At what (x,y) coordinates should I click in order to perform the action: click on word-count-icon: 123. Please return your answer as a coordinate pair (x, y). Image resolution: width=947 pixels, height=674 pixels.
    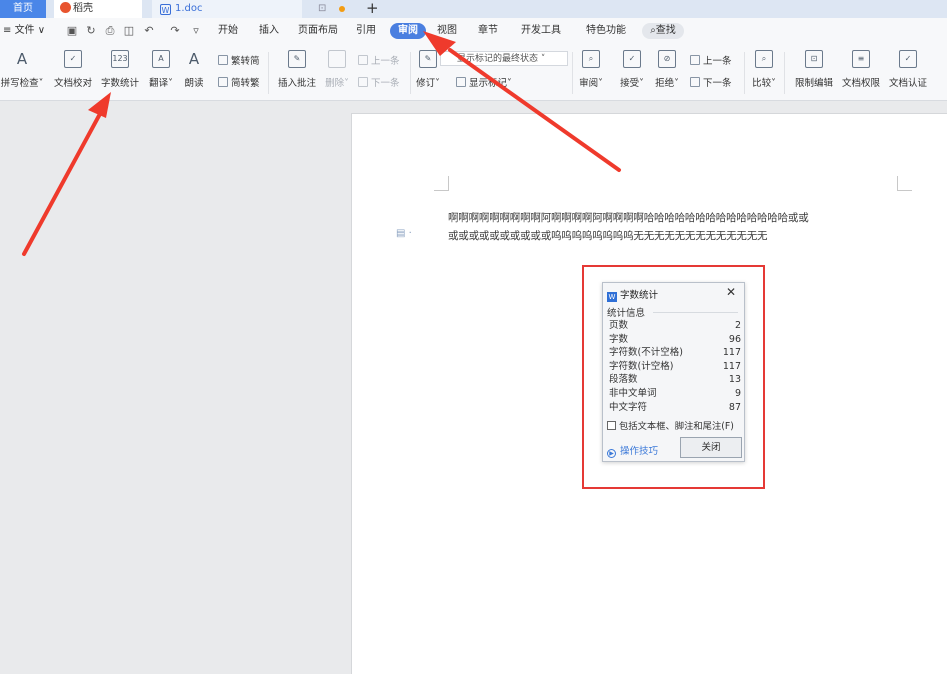
    Looking at the image, I should click on (120, 59).